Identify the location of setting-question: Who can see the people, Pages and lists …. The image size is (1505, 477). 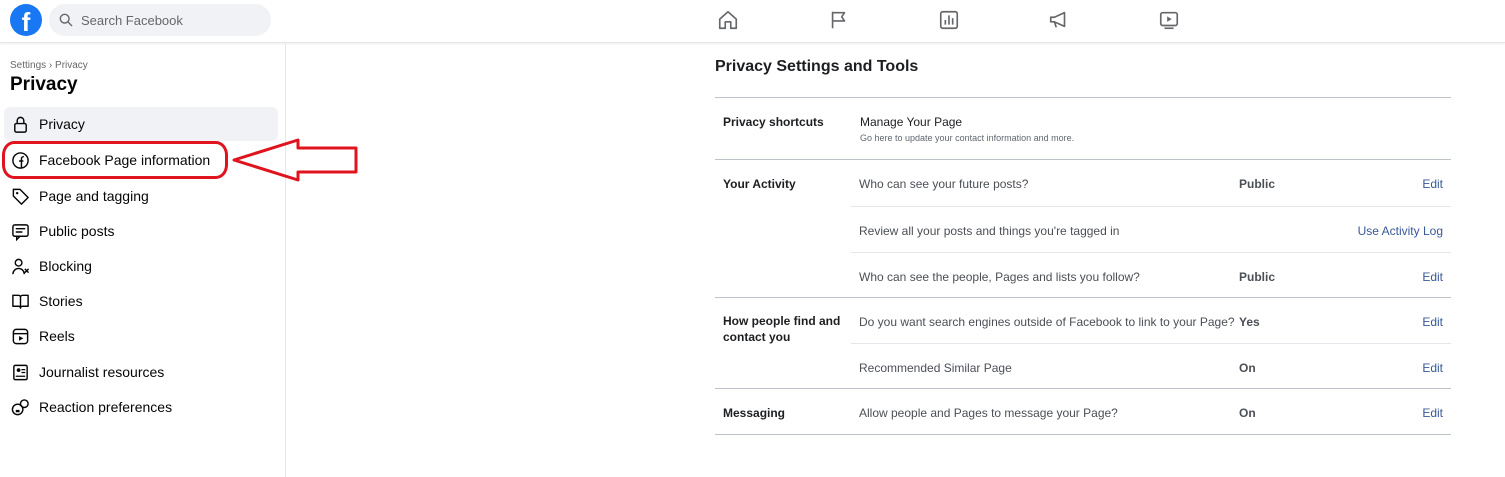
(999, 277).